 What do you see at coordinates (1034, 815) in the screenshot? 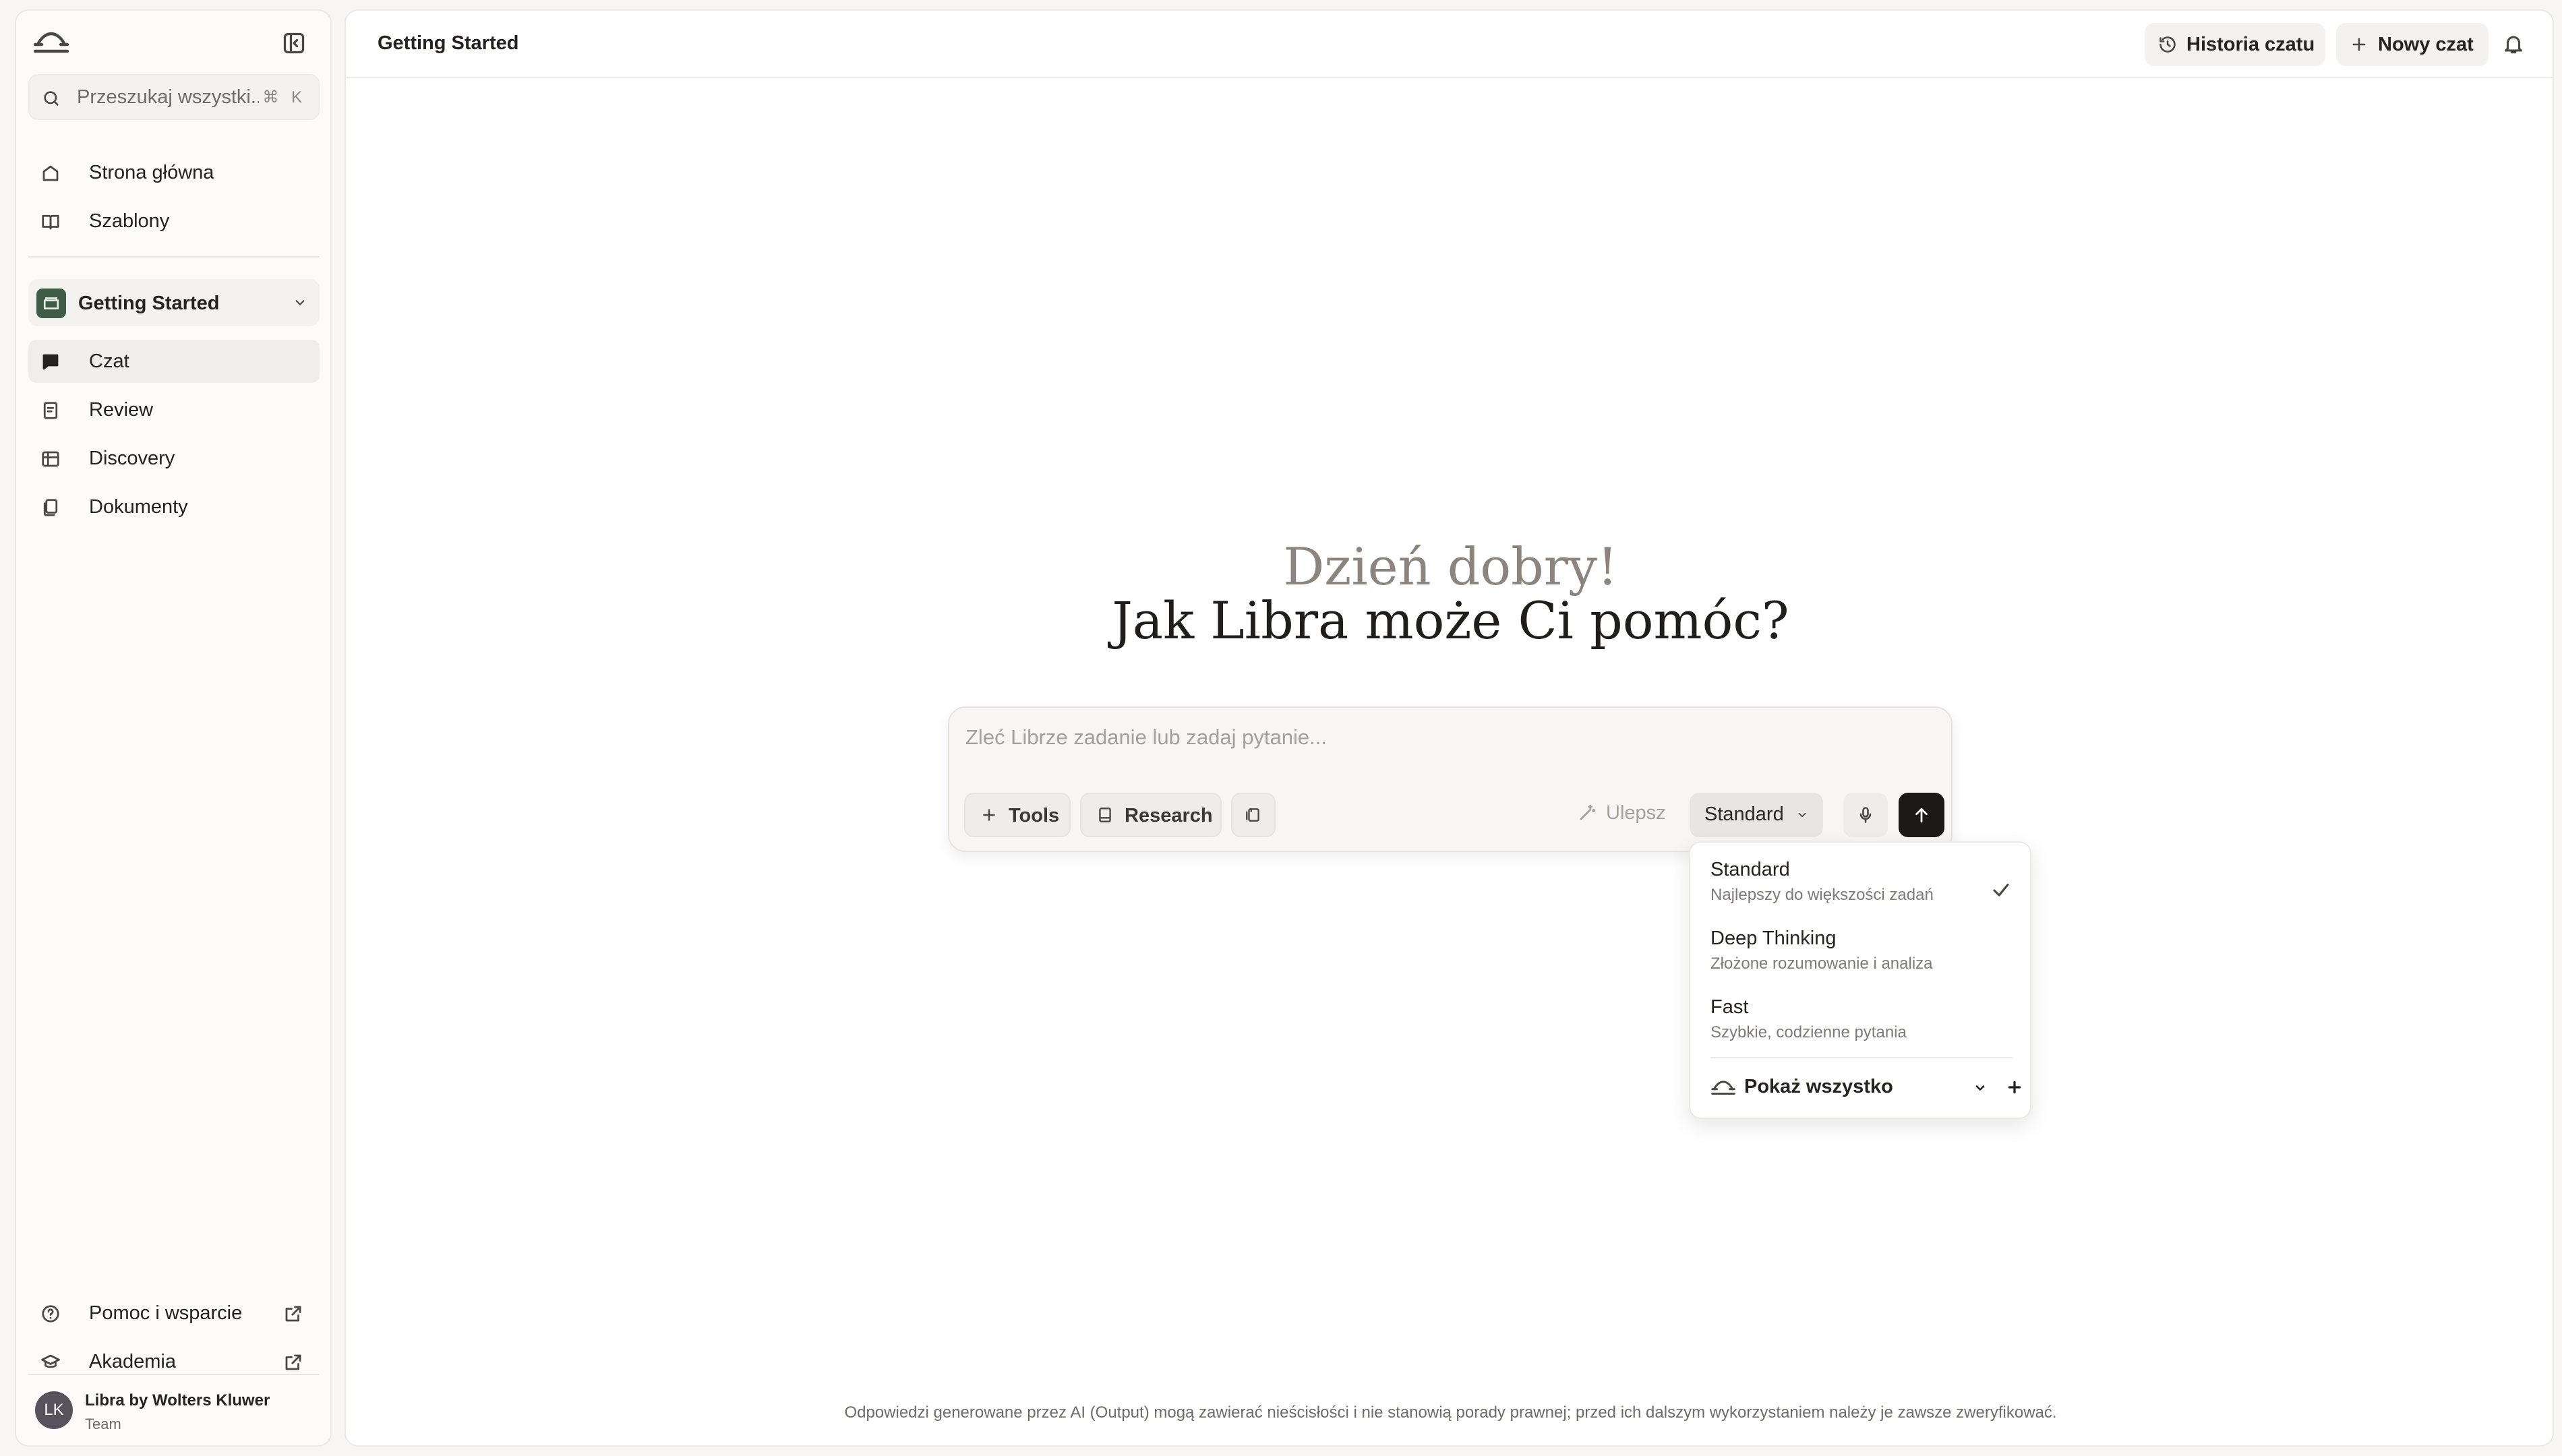
I see `tools-label: Tools` at bounding box center [1034, 815].